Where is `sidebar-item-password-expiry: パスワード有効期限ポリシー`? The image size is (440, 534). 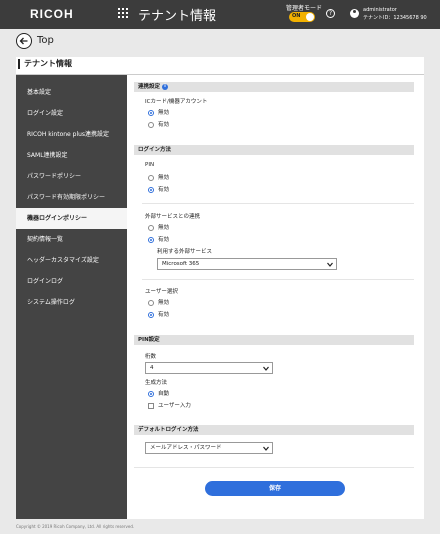 sidebar-item-password-expiry: パスワード有効期限ポリシー is located at coordinates (71, 197).